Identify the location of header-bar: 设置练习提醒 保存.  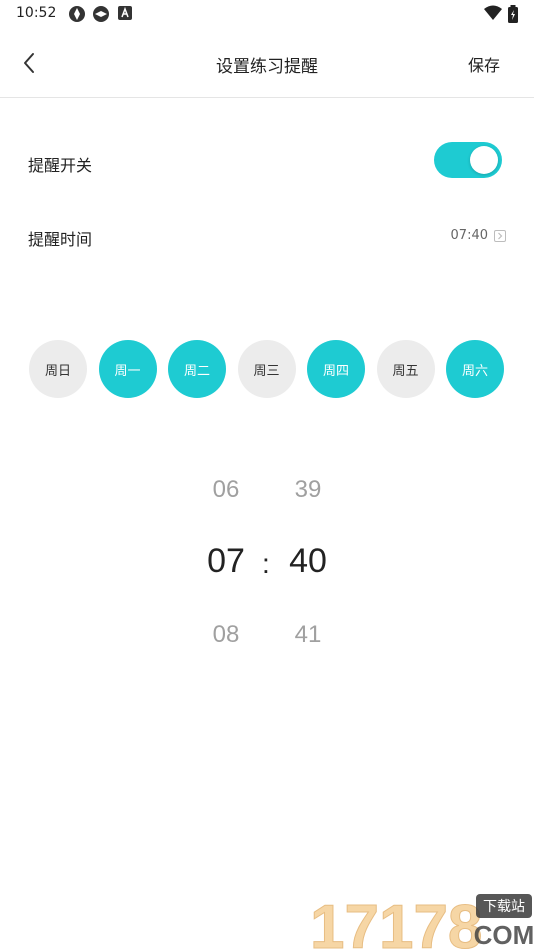
(267, 63).